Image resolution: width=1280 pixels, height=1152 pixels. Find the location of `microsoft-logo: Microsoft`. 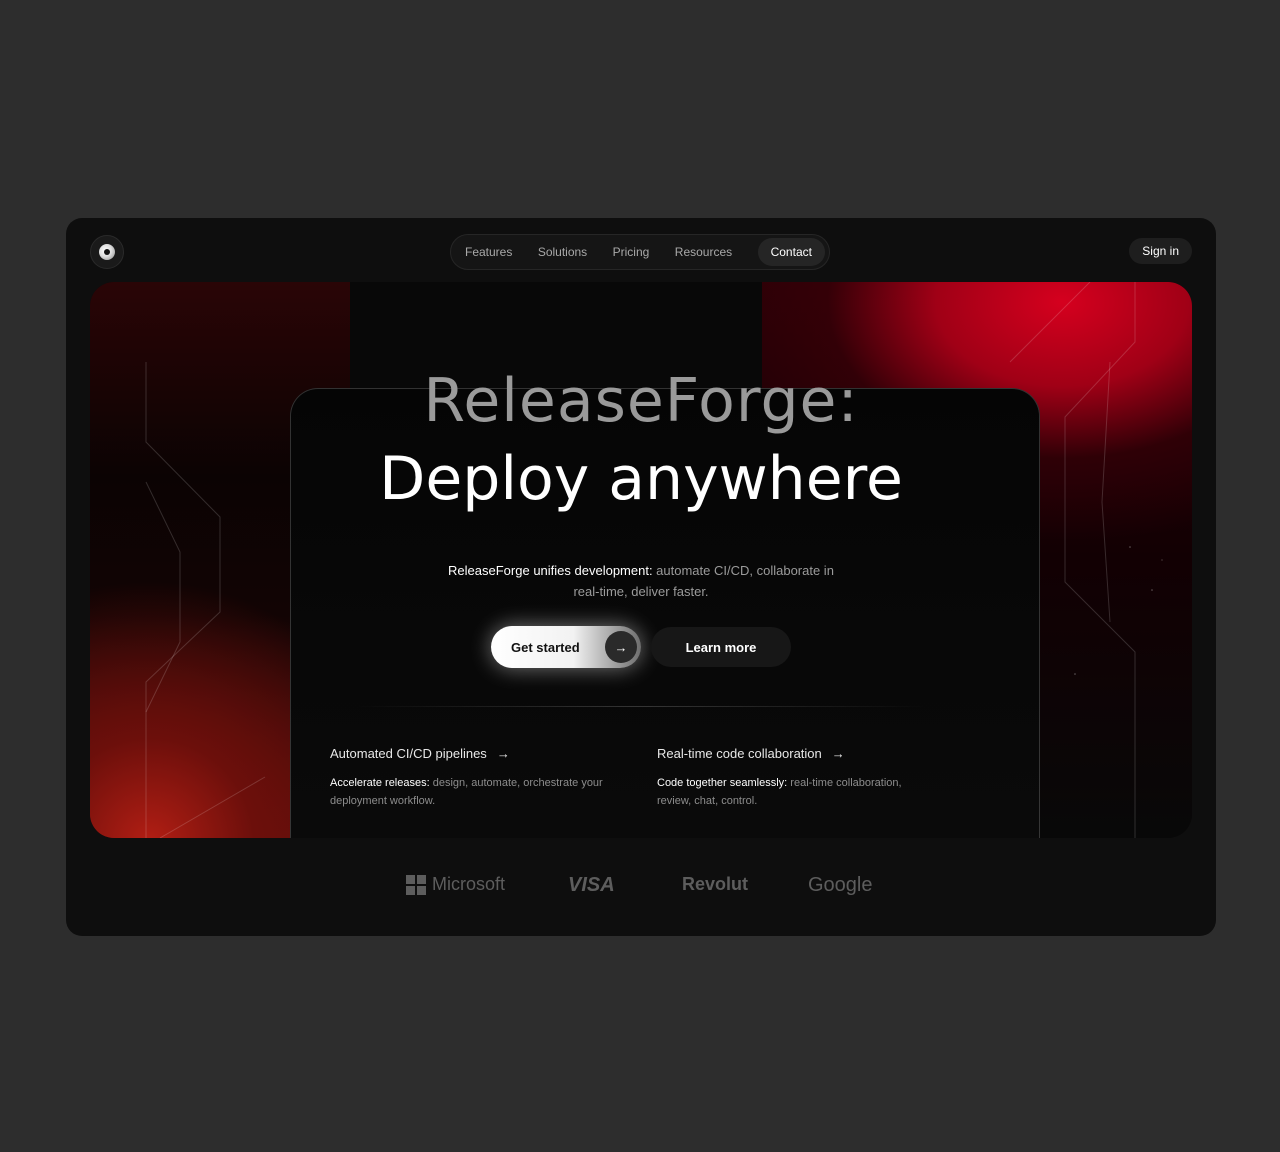

microsoft-logo: Microsoft is located at coordinates (455, 884).